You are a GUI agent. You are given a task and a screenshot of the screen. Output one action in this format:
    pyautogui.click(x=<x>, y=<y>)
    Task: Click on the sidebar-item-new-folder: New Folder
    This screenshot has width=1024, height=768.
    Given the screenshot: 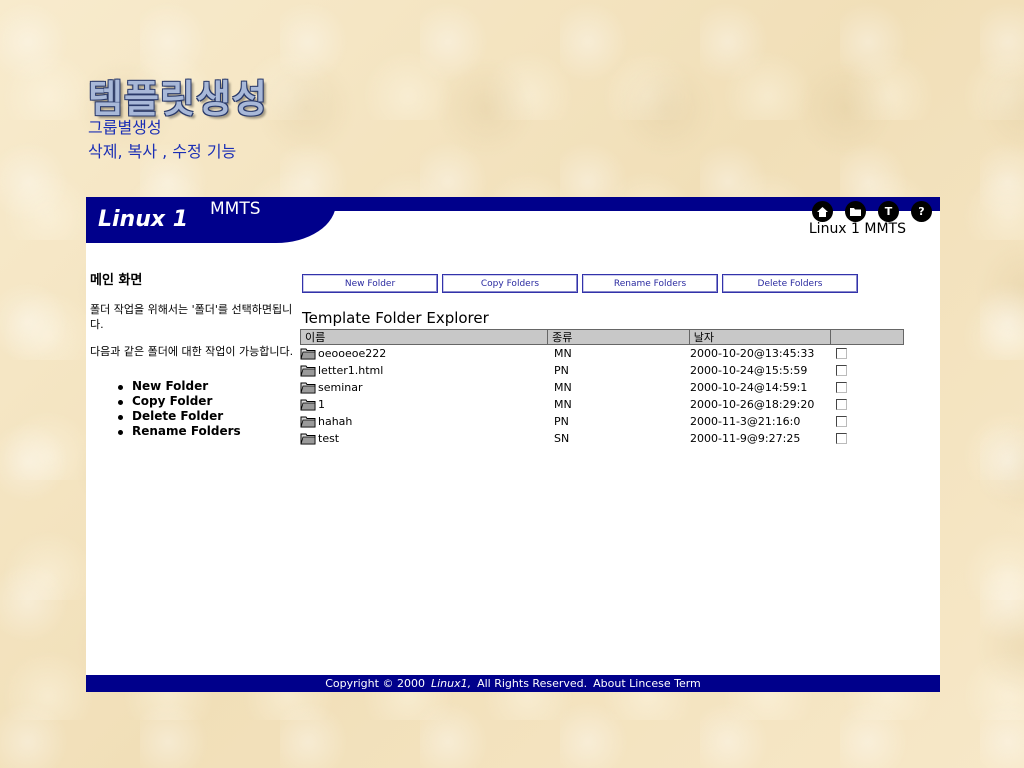 What is the action you would take?
    pyautogui.click(x=208, y=386)
    